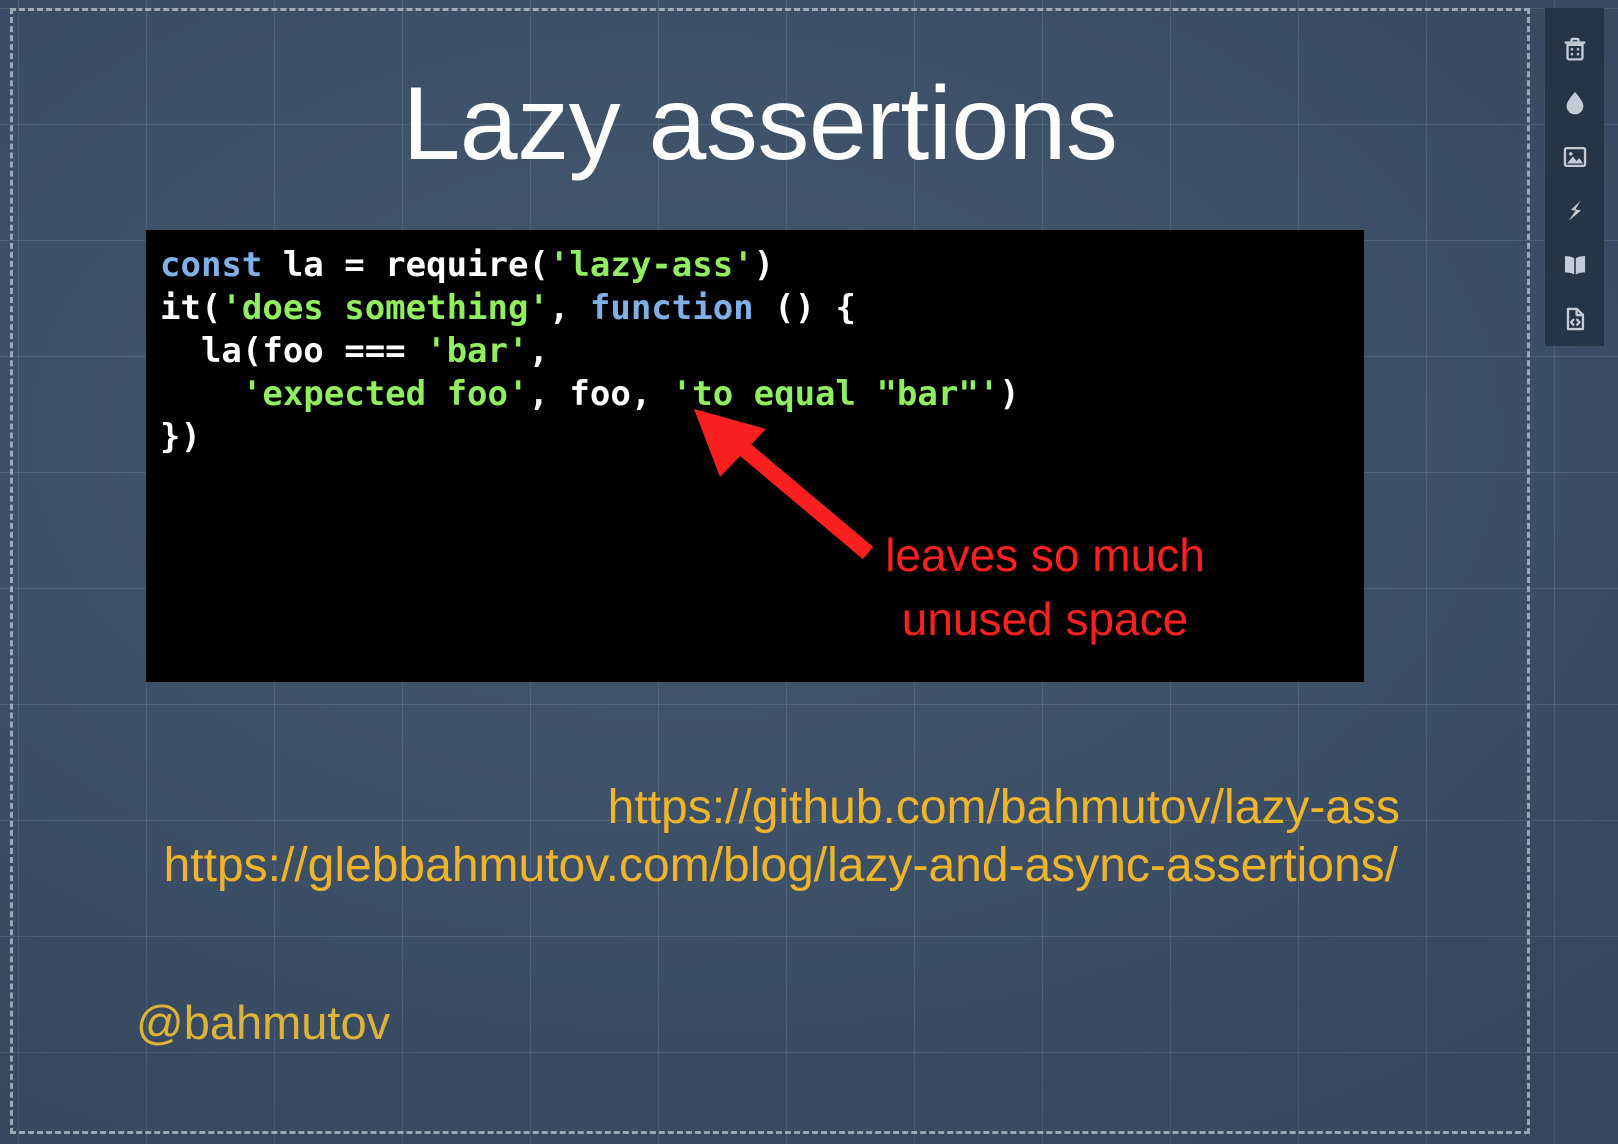 The width and height of the screenshot is (1618, 1144). What do you see at coordinates (263, 1022) in the screenshot?
I see `author-handle: @bahmutov` at bounding box center [263, 1022].